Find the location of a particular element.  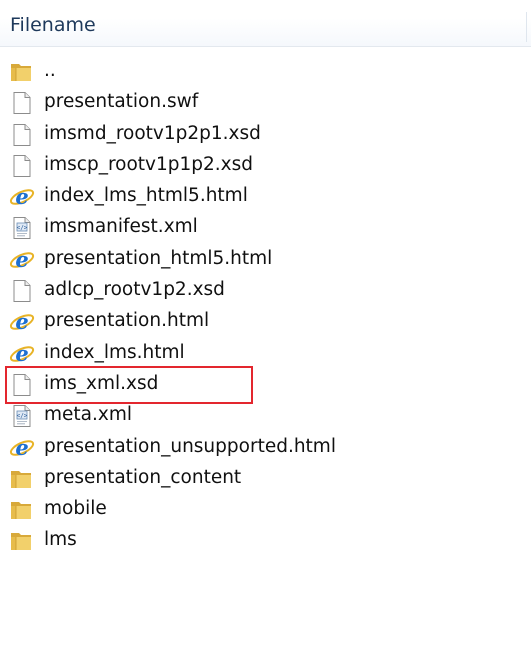

file-name: .. is located at coordinates (50, 70).